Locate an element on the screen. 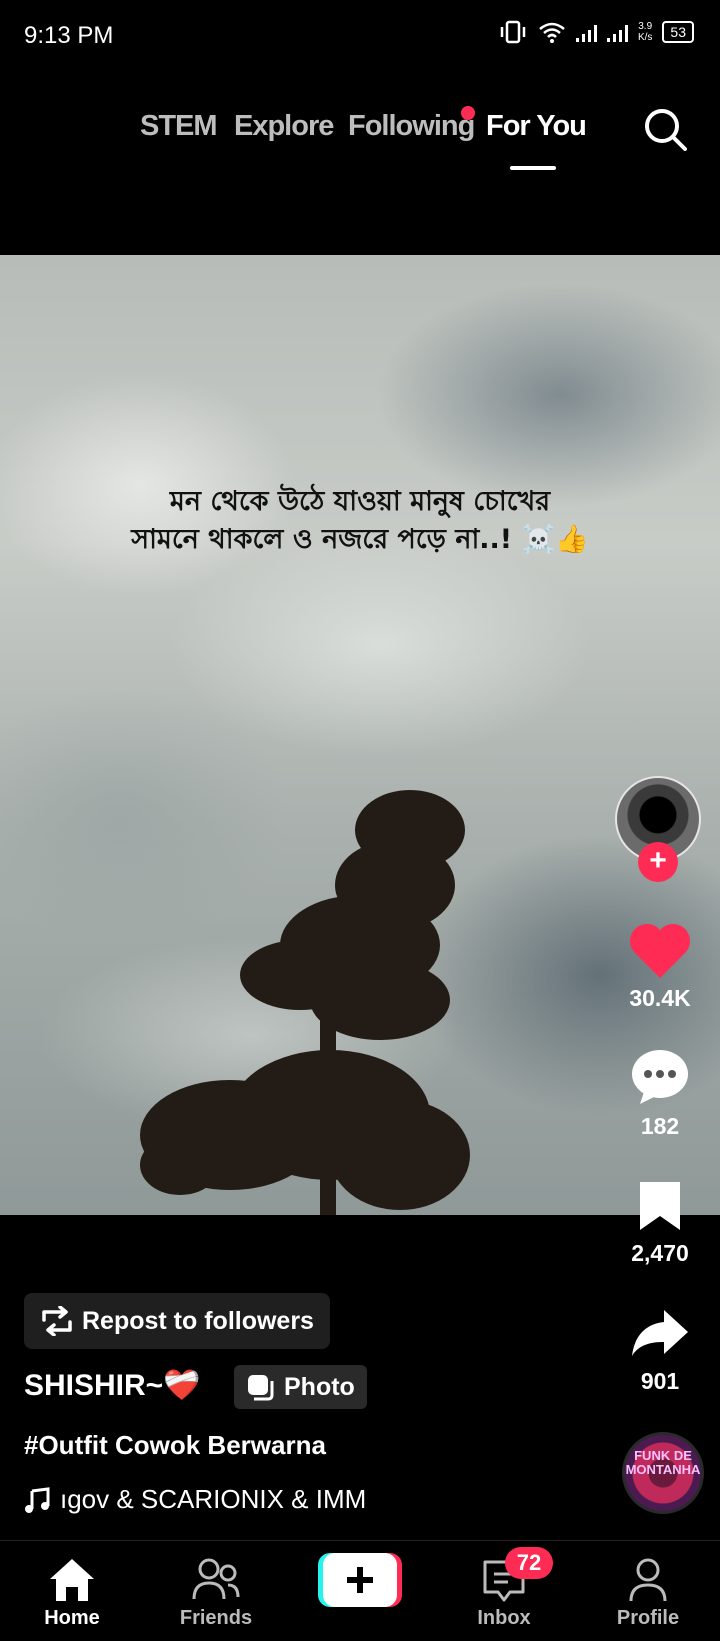  plus-icon is located at coordinates (360, 1580).